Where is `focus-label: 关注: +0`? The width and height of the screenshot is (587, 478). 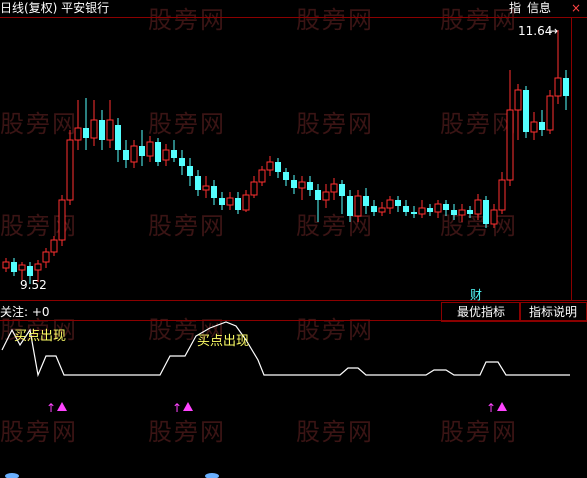 focus-label: 关注: +0 is located at coordinates (25, 312).